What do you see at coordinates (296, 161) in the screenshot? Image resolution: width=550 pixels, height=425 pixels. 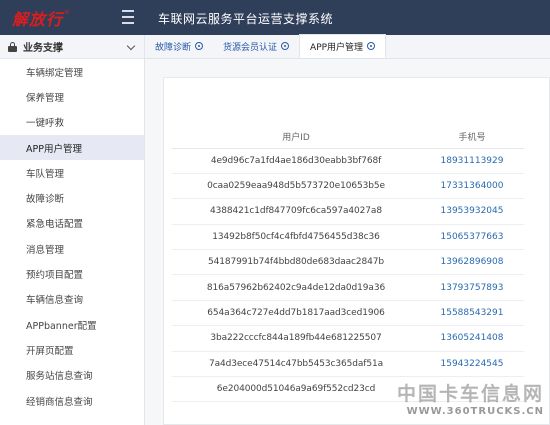 I see `user-id-cell: 4e9d96c7a1fd4ae186d30eabb3bf768f` at bounding box center [296, 161].